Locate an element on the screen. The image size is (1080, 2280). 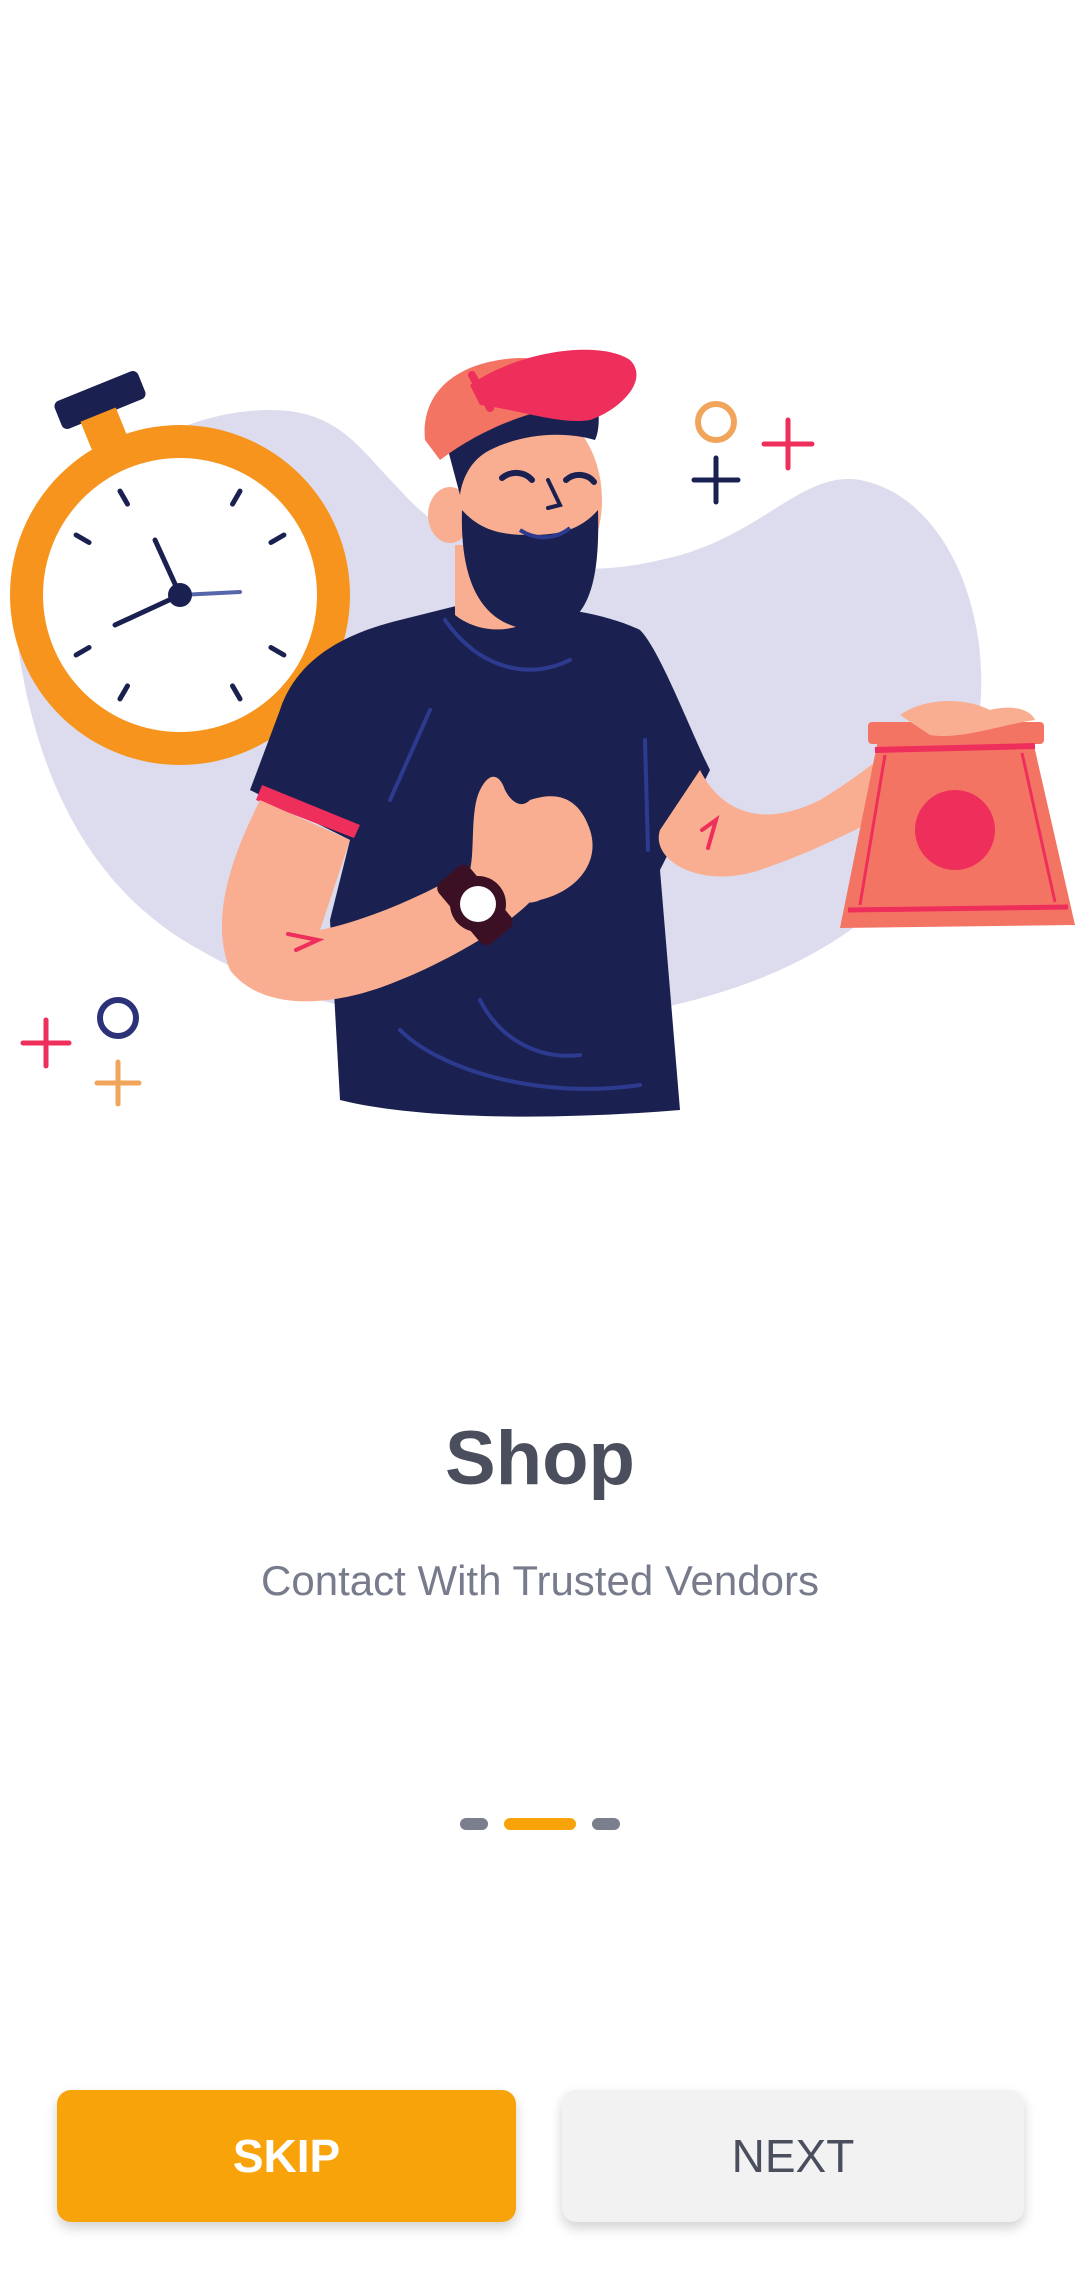
page-indicator is located at coordinates (540, 1824).